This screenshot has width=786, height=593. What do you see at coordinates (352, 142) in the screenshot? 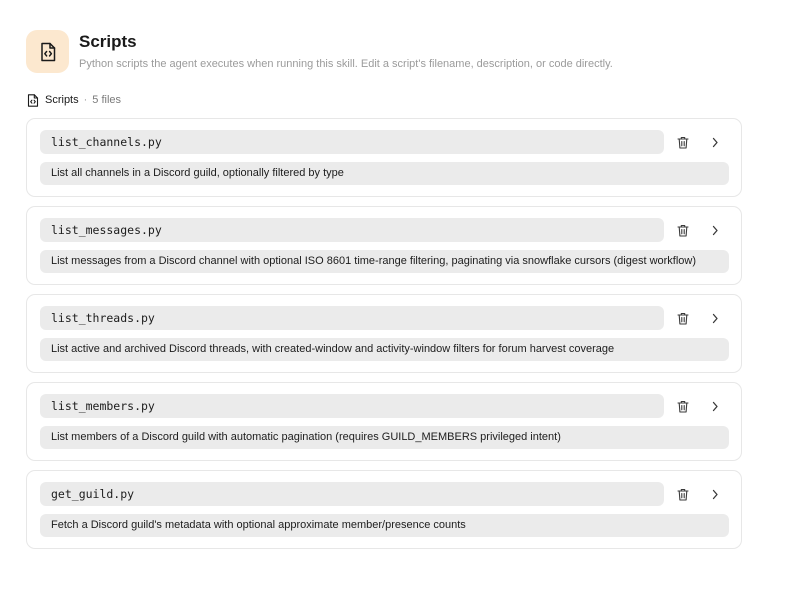
I see `script-filename-input: list_channels.py` at bounding box center [352, 142].